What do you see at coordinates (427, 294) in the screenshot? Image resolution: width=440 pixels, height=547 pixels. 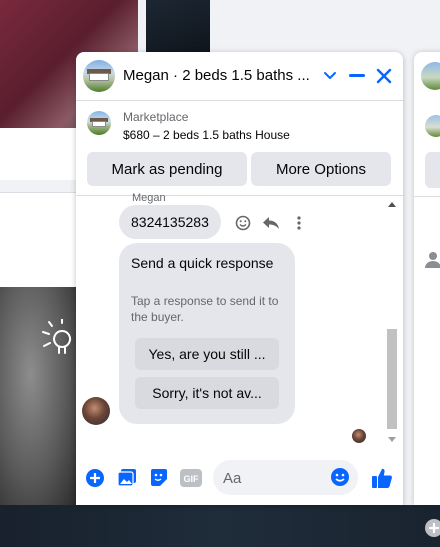 I see `second-chat-window` at bounding box center [427, 294].